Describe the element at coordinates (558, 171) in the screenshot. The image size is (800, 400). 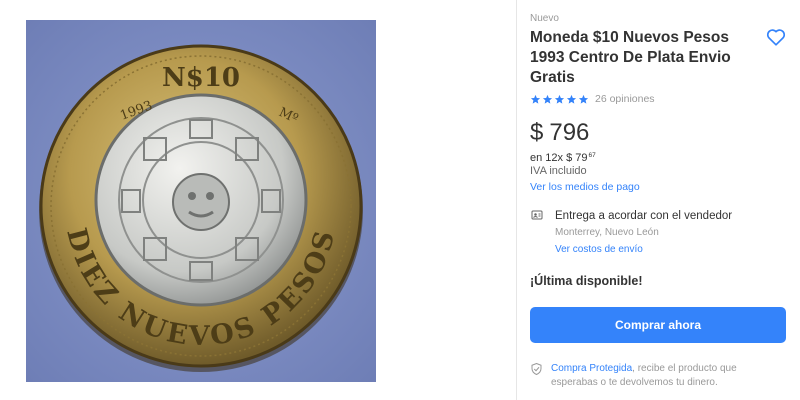
I see `tax-label: IVA incluido` at that location.